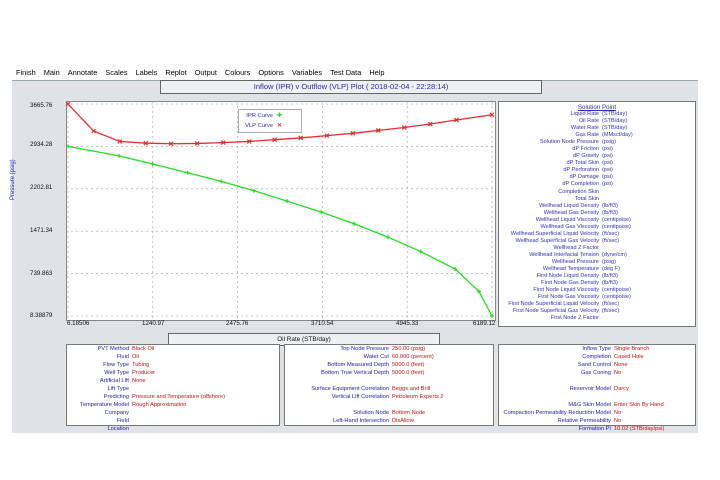 The image size is (720, 480). I want to click on solution-point-row: dP Damage (psi), so click(597, 177).